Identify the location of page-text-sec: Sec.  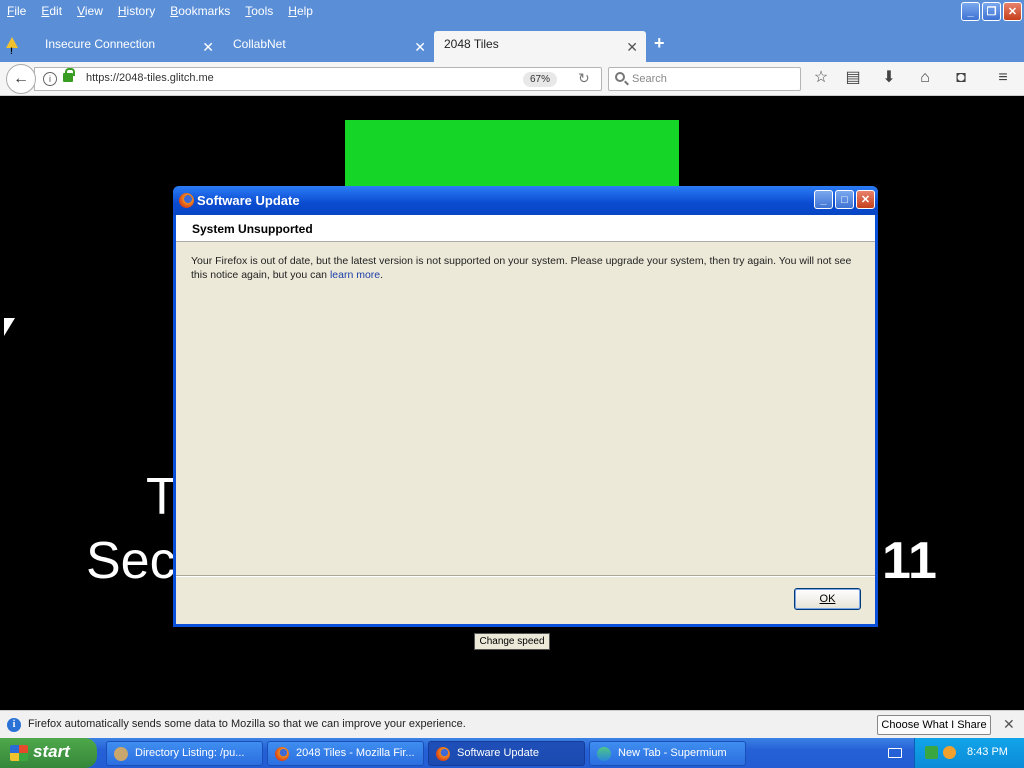
(131, 561).